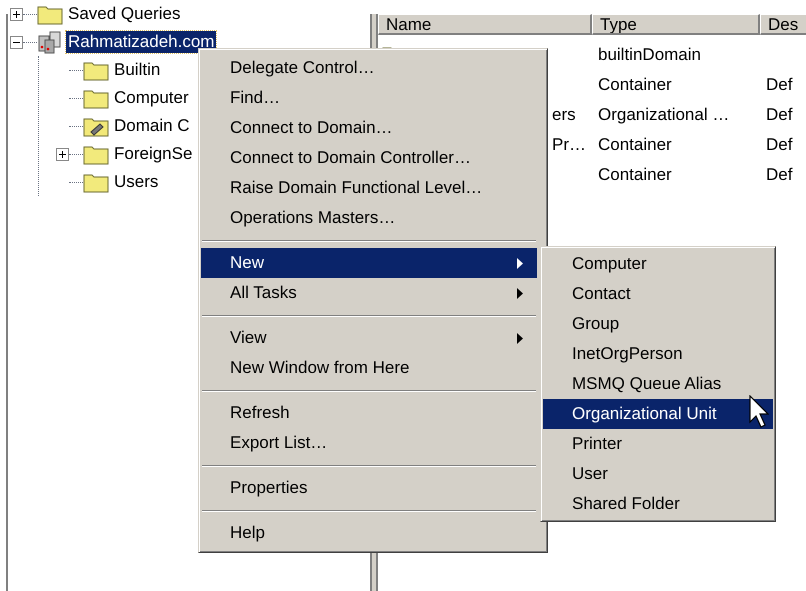  Describe the element at coordinates (137, 70) in the screenshot. I see `tree-item: Builtin` at that location.